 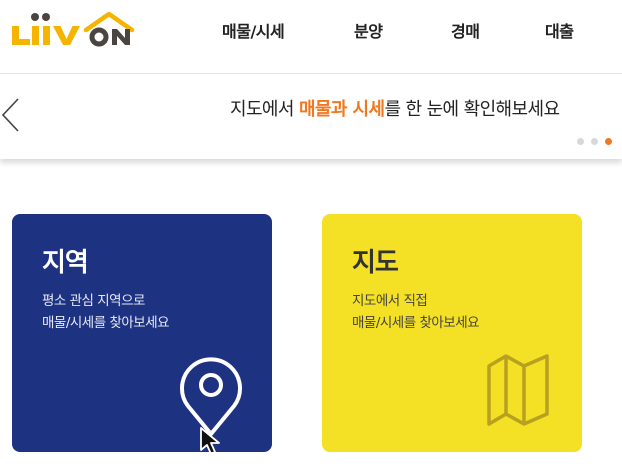 I want to click on slide-indicator, so click(x=594, y=142).